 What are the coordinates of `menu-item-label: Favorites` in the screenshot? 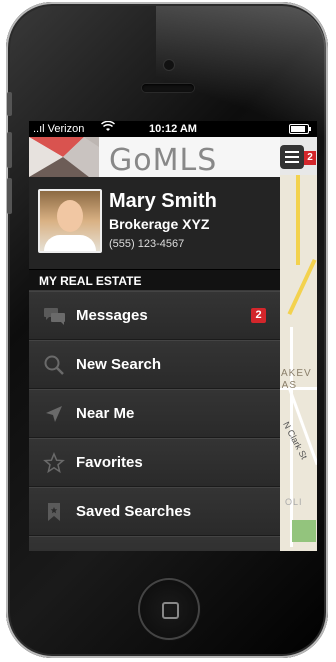 It's located at (109, 462).